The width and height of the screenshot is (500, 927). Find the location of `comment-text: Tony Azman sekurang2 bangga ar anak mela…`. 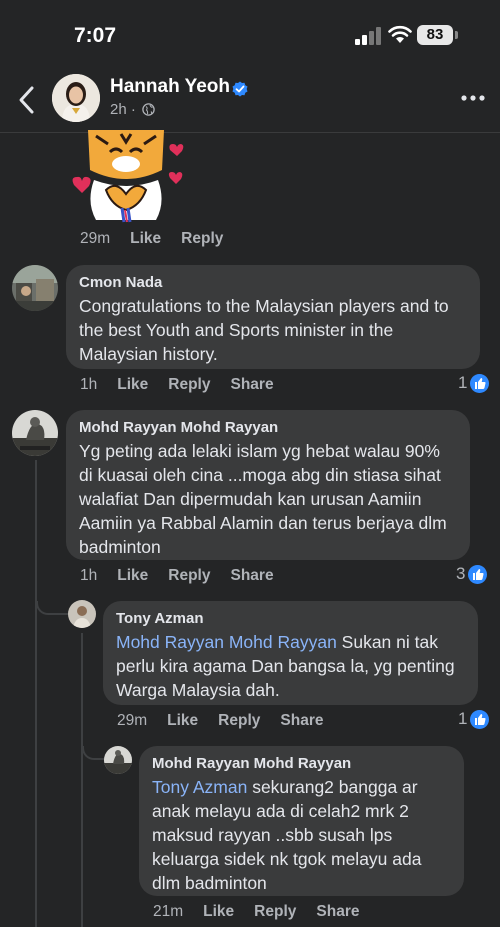

comment-text: Tony Azman sekurang2 bangga ar anak mela… is located at coordinates (302, 835).